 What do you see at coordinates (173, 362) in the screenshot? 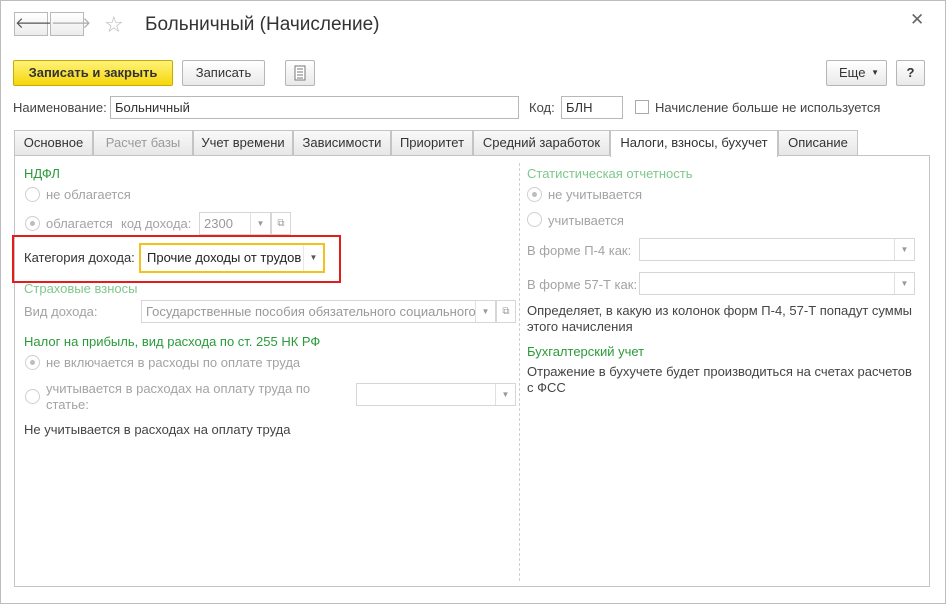
I see `not-included-label: не включается в расходы по оплате труда` at bounding box center [173, 362].